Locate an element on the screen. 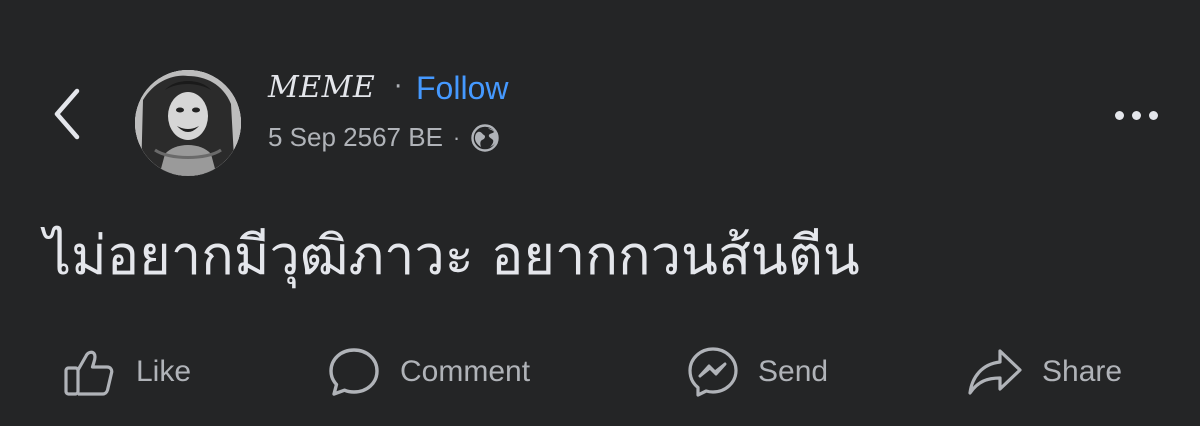 This screenshot has height=426, width=1200. send-button: Send is located at coordinates (757, 372).